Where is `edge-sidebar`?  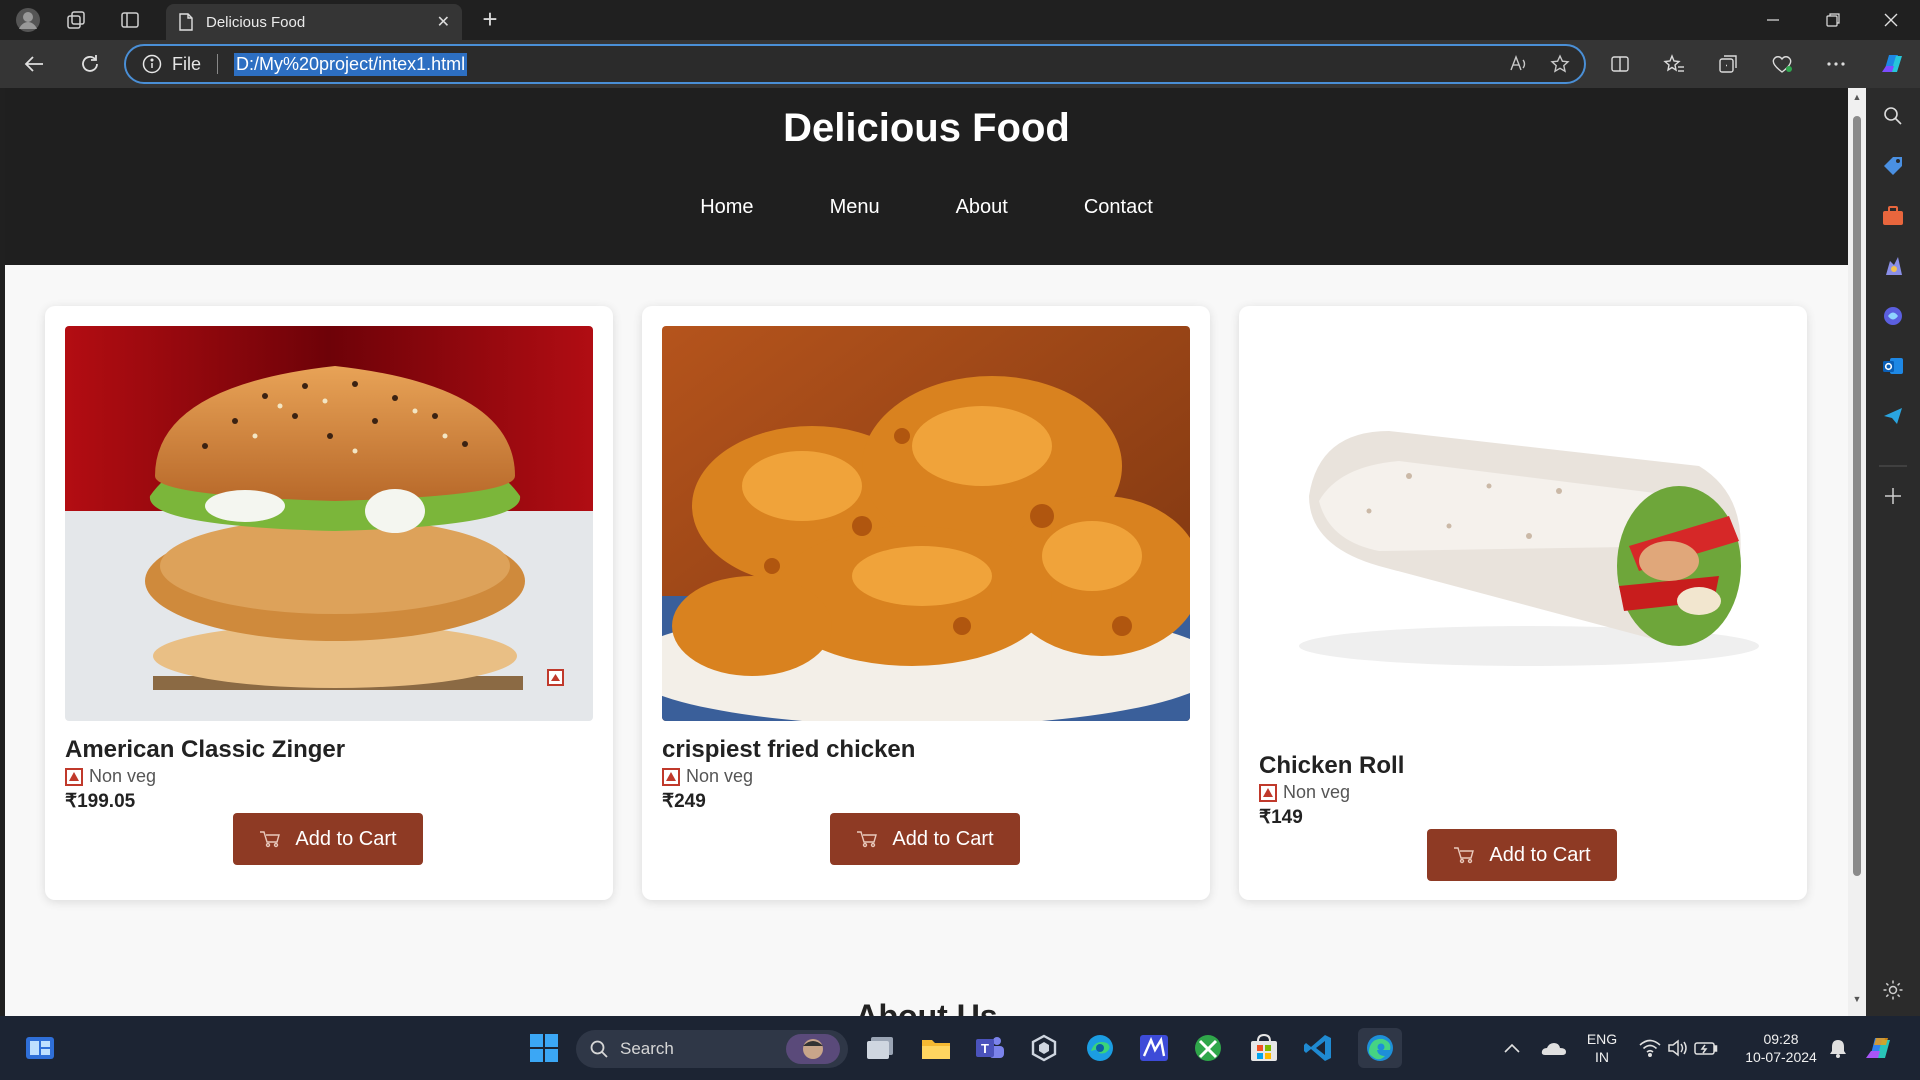 edge-sidebar is located at coordinates (1893, 552).